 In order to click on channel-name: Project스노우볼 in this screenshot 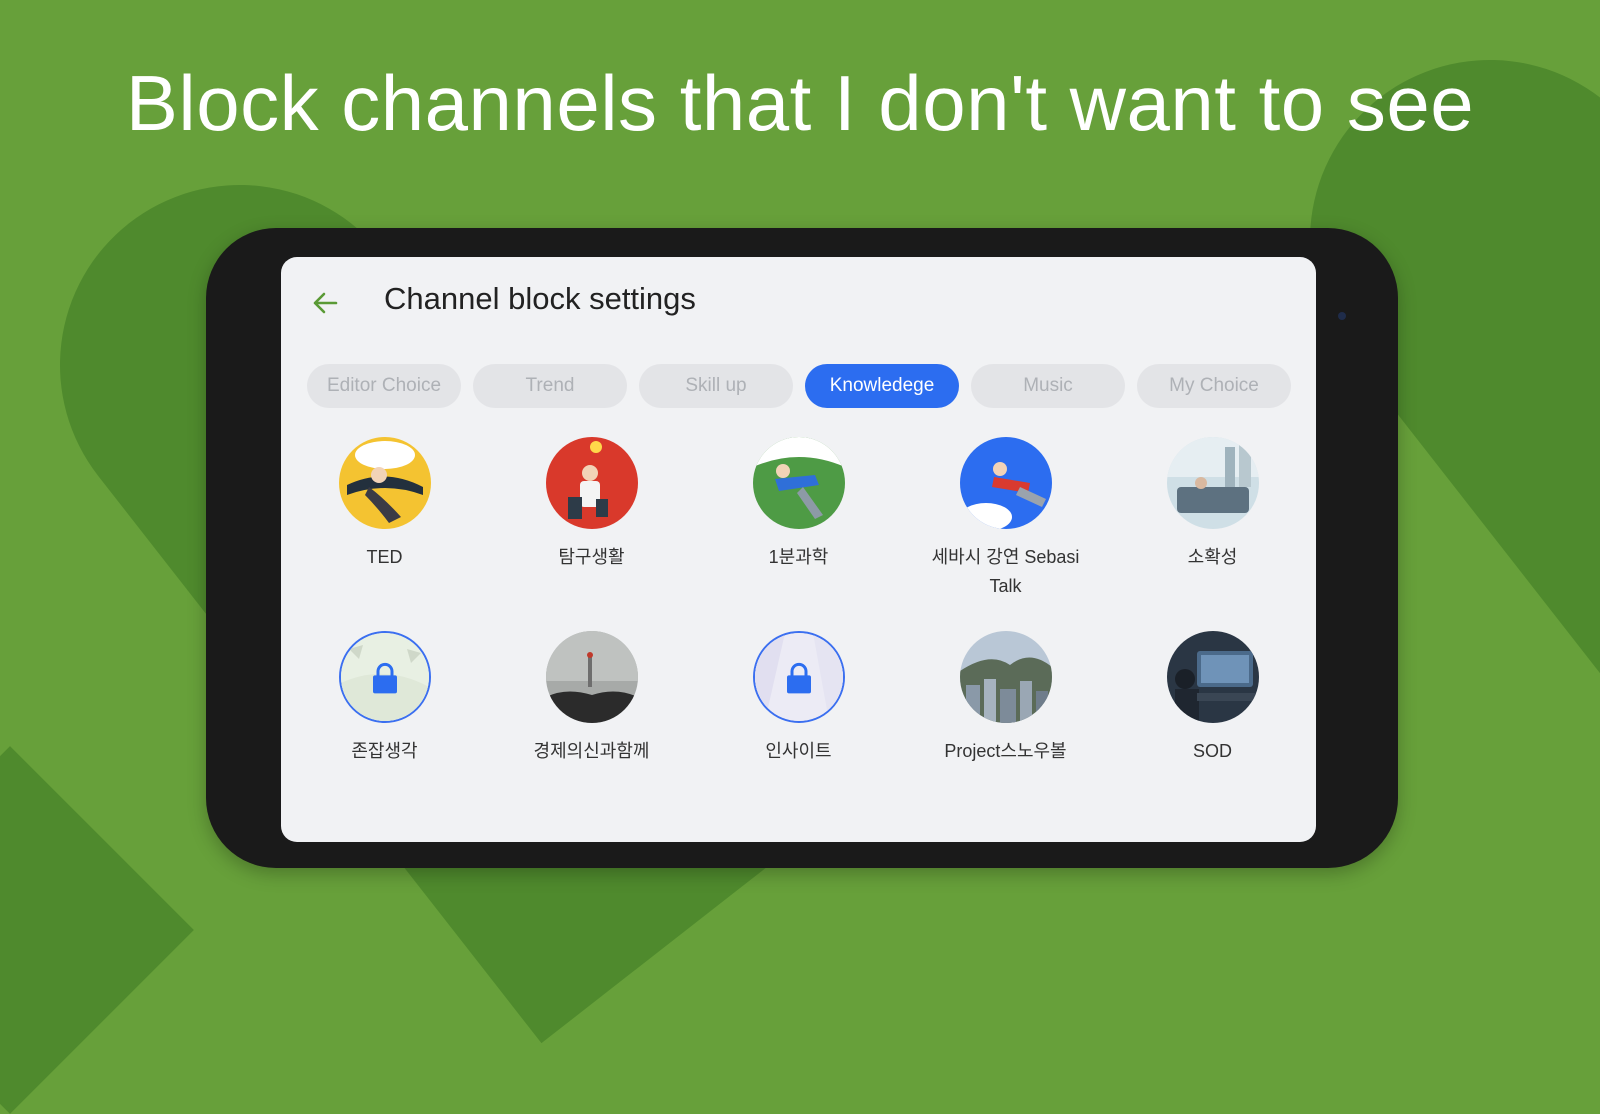, I will do `click(1005, 751)`.